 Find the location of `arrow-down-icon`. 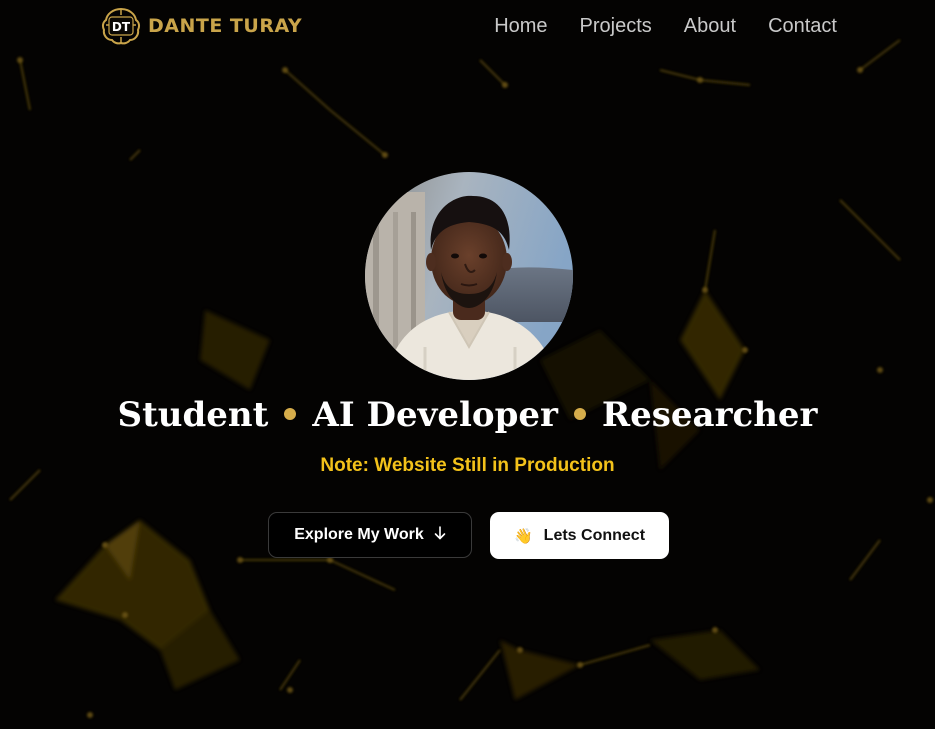

arrow-down-icon is located at coordinates (440, 535).